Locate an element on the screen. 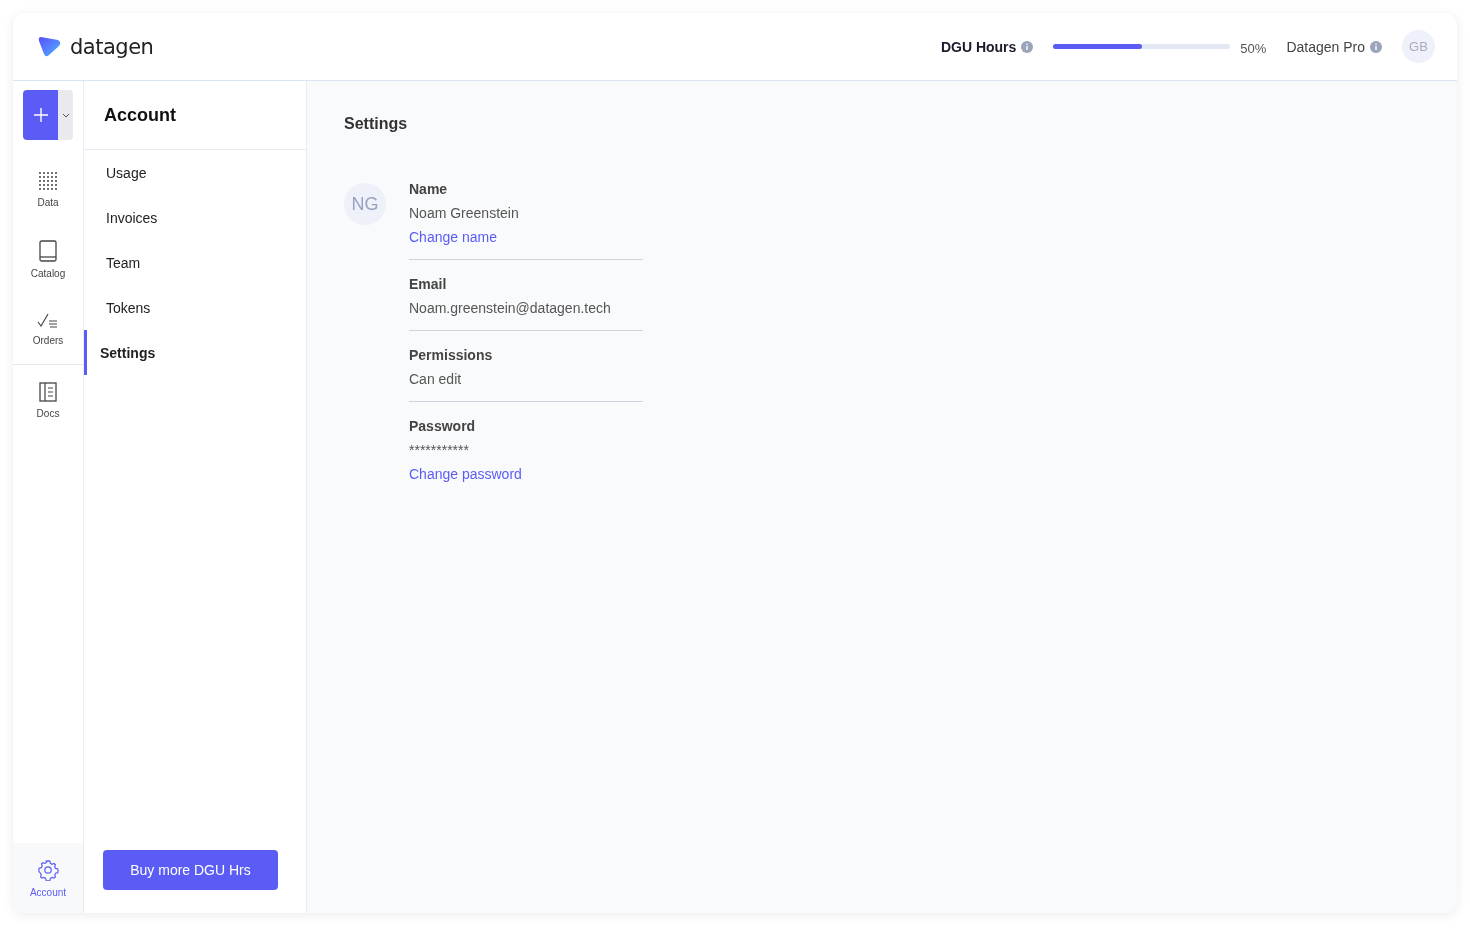  plan-label: Datagen Pro is located at coordinates (1325, 46).